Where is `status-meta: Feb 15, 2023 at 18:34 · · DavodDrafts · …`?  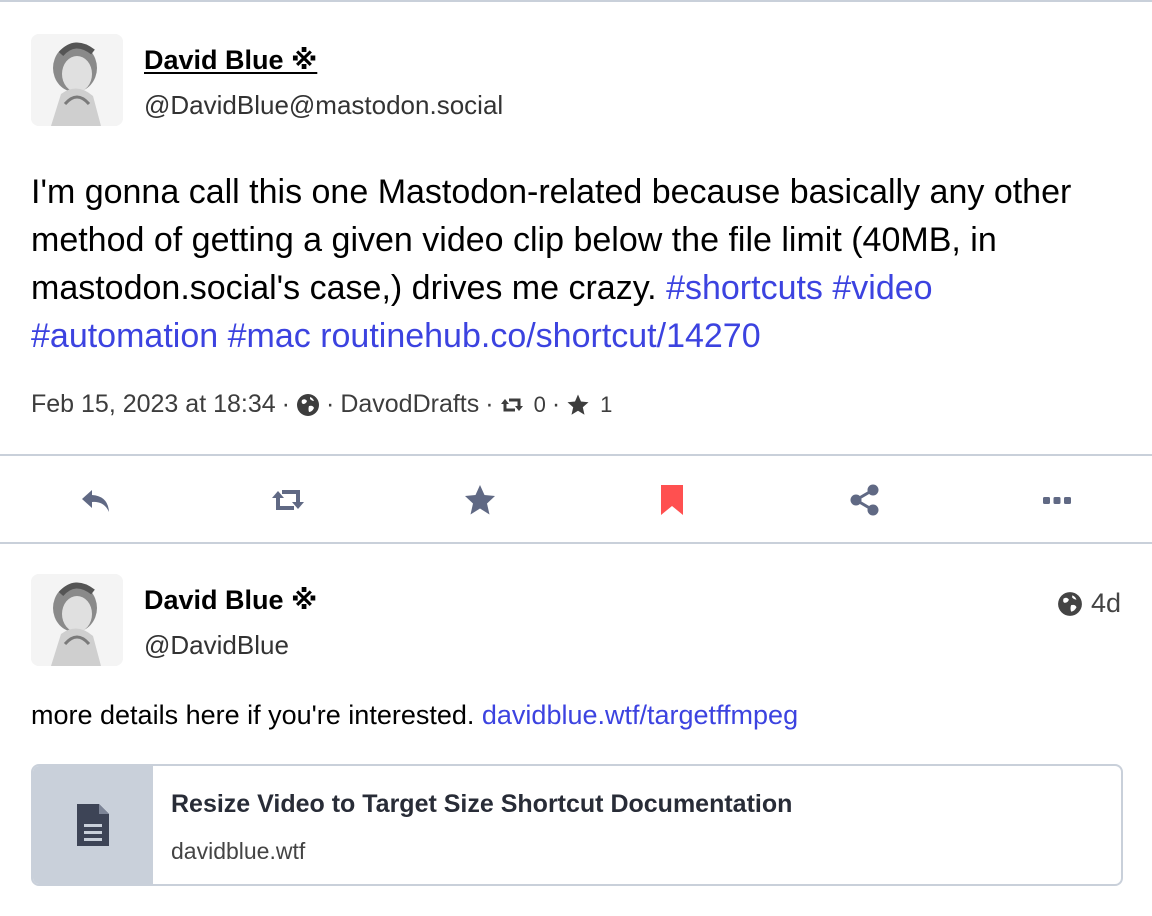 status-meta: Feb 15, 2023 at 18:34 · · DavodDrafts · … is located at coordinates (321, 404).